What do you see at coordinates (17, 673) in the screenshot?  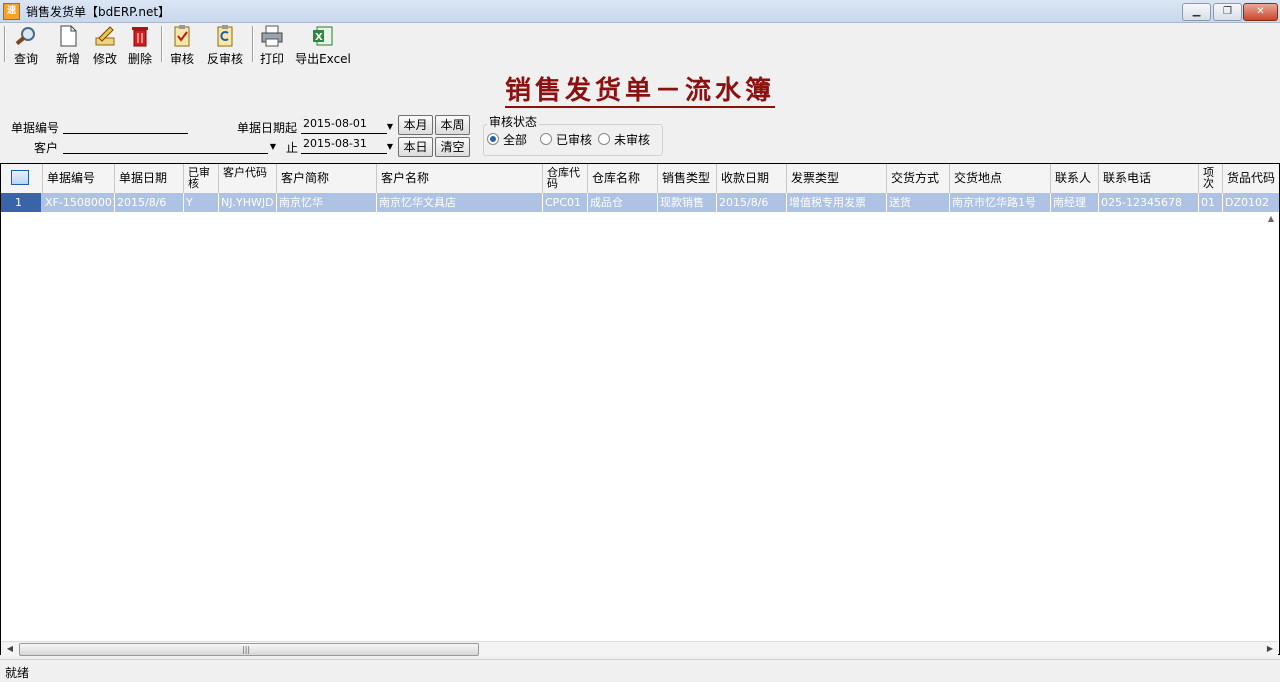 I see `status-text: 就绪` at bounding box center [17, 673].